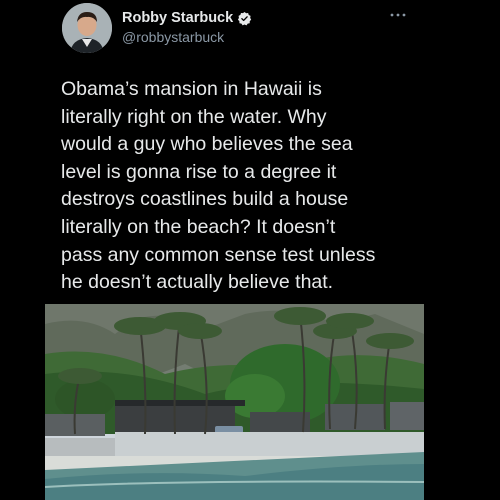 The width and height of the screenshot is (500, 500). Describe the element at coordinates (173, 37) in the screenshot. I see `author-handle: @robbystarbuck` at that location.